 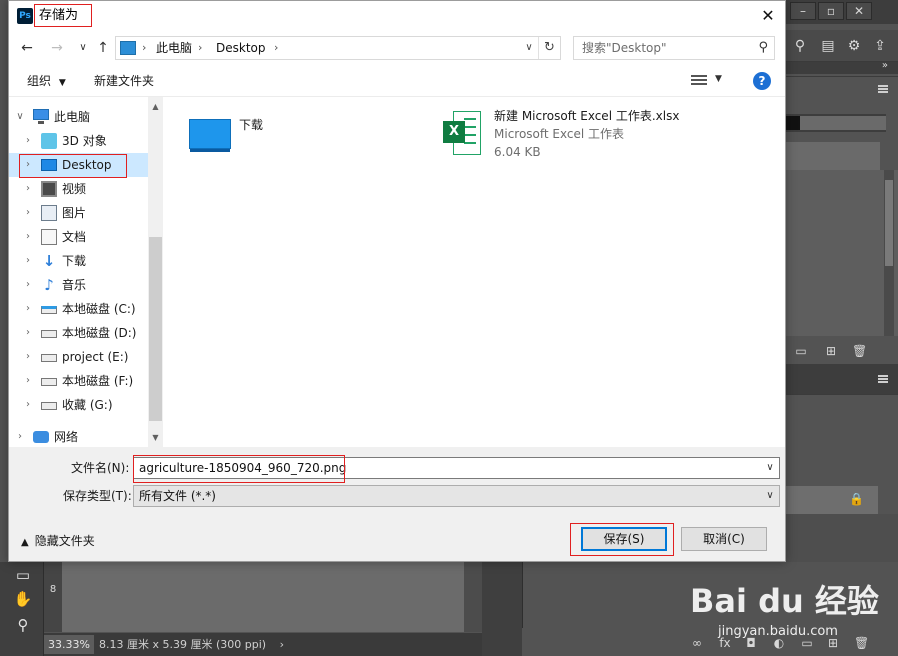 I want to click on ps-mask-icon: ◘, so click(x=751, y=643).